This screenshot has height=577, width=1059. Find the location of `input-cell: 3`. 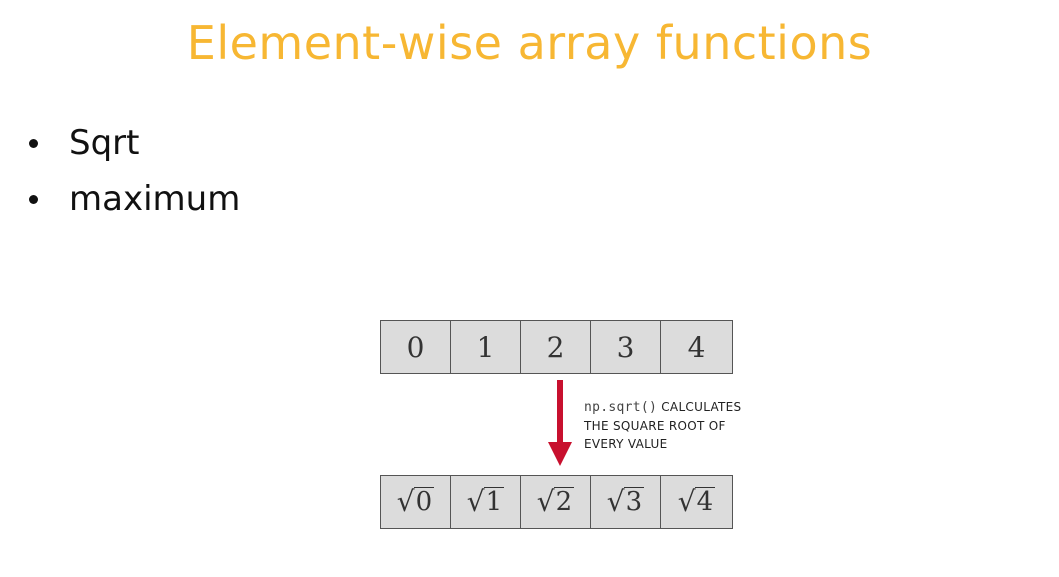

input-cell: 3 is located at coordinates (626, 347).